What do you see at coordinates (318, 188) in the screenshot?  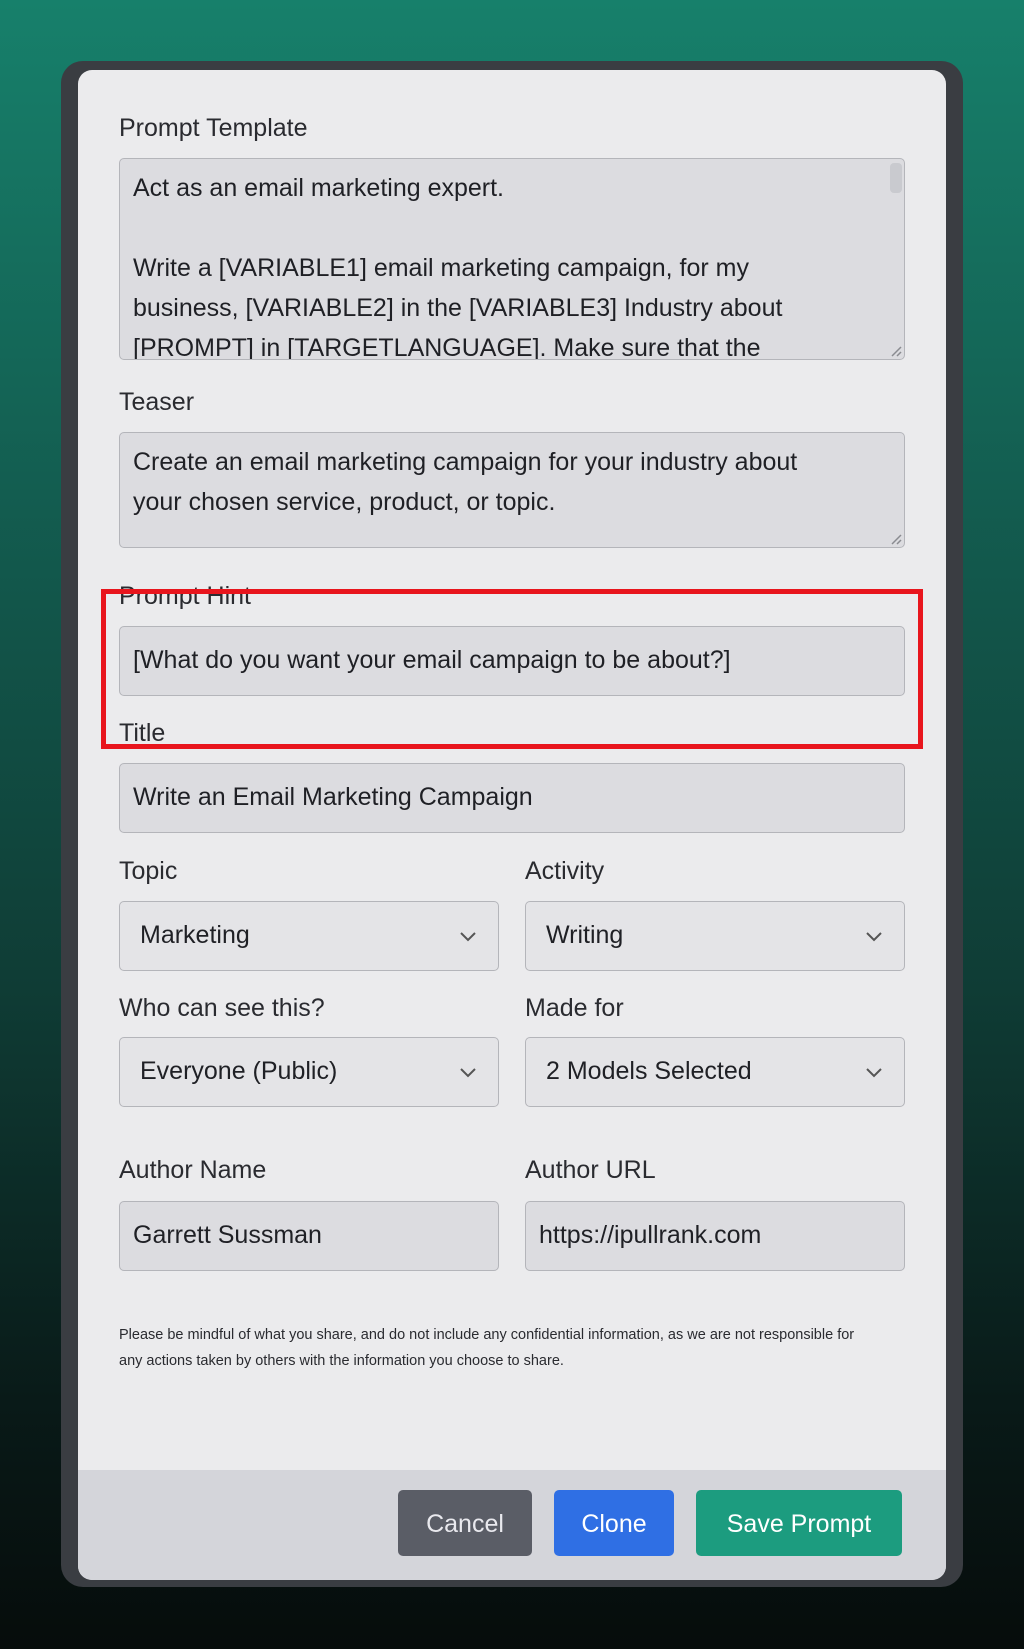 I see `prompt-template-line: Act as an email marketing expert.` at bounding box center [318, 188].